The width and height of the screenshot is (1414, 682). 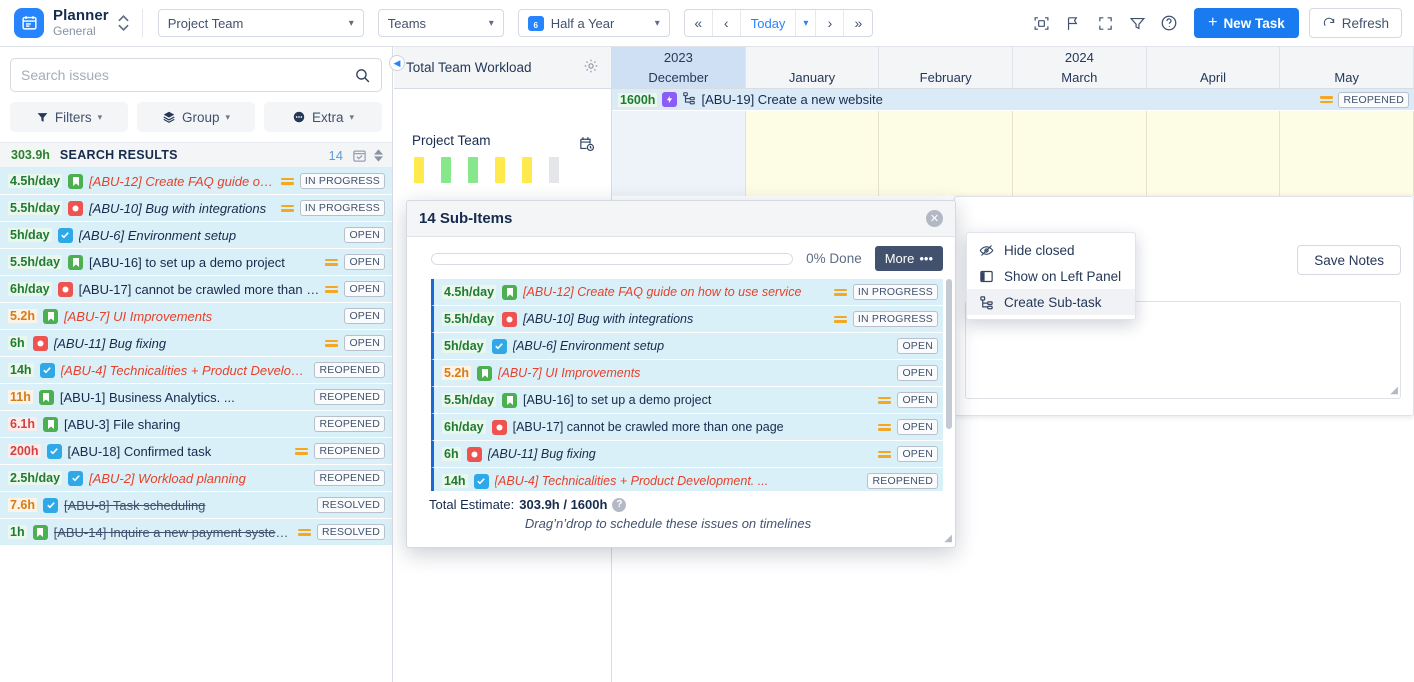 What do you see at coordinates (260, 23) in the screenshot?
I see `project-select: Project Team ▾` at bounding box center [260, 23].